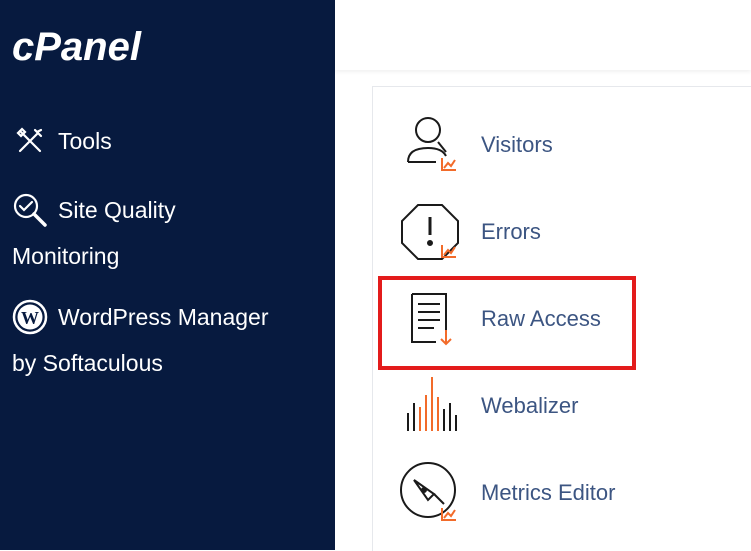 Image resolution: width=751 pixels, height=551 pixels. I want to click on wordpress-icon: W, so click(30, 317).